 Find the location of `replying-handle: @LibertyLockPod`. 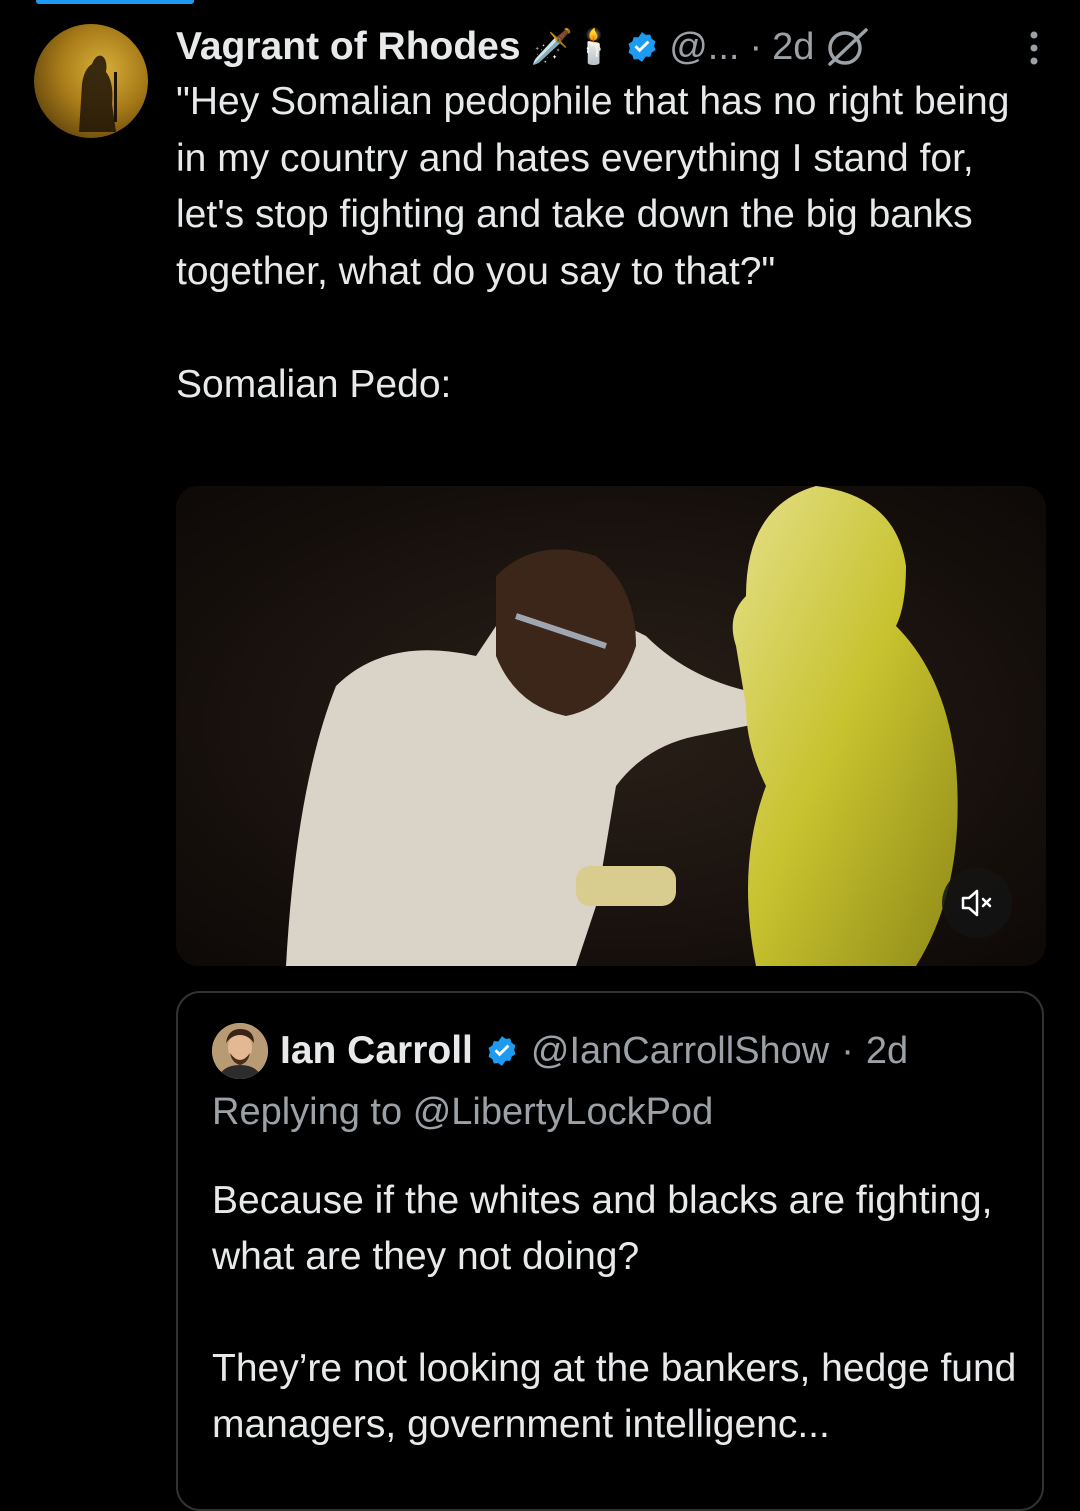

replying-handle: @LibertyLockPod is located at coordinates (563, 1112).